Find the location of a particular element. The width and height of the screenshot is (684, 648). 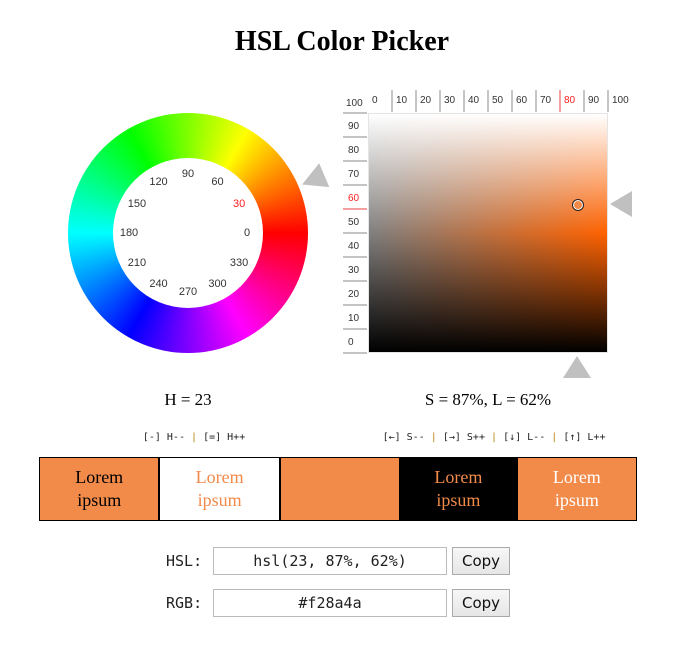

hue-tick-label: 30 is located at coordinates (239, 203).